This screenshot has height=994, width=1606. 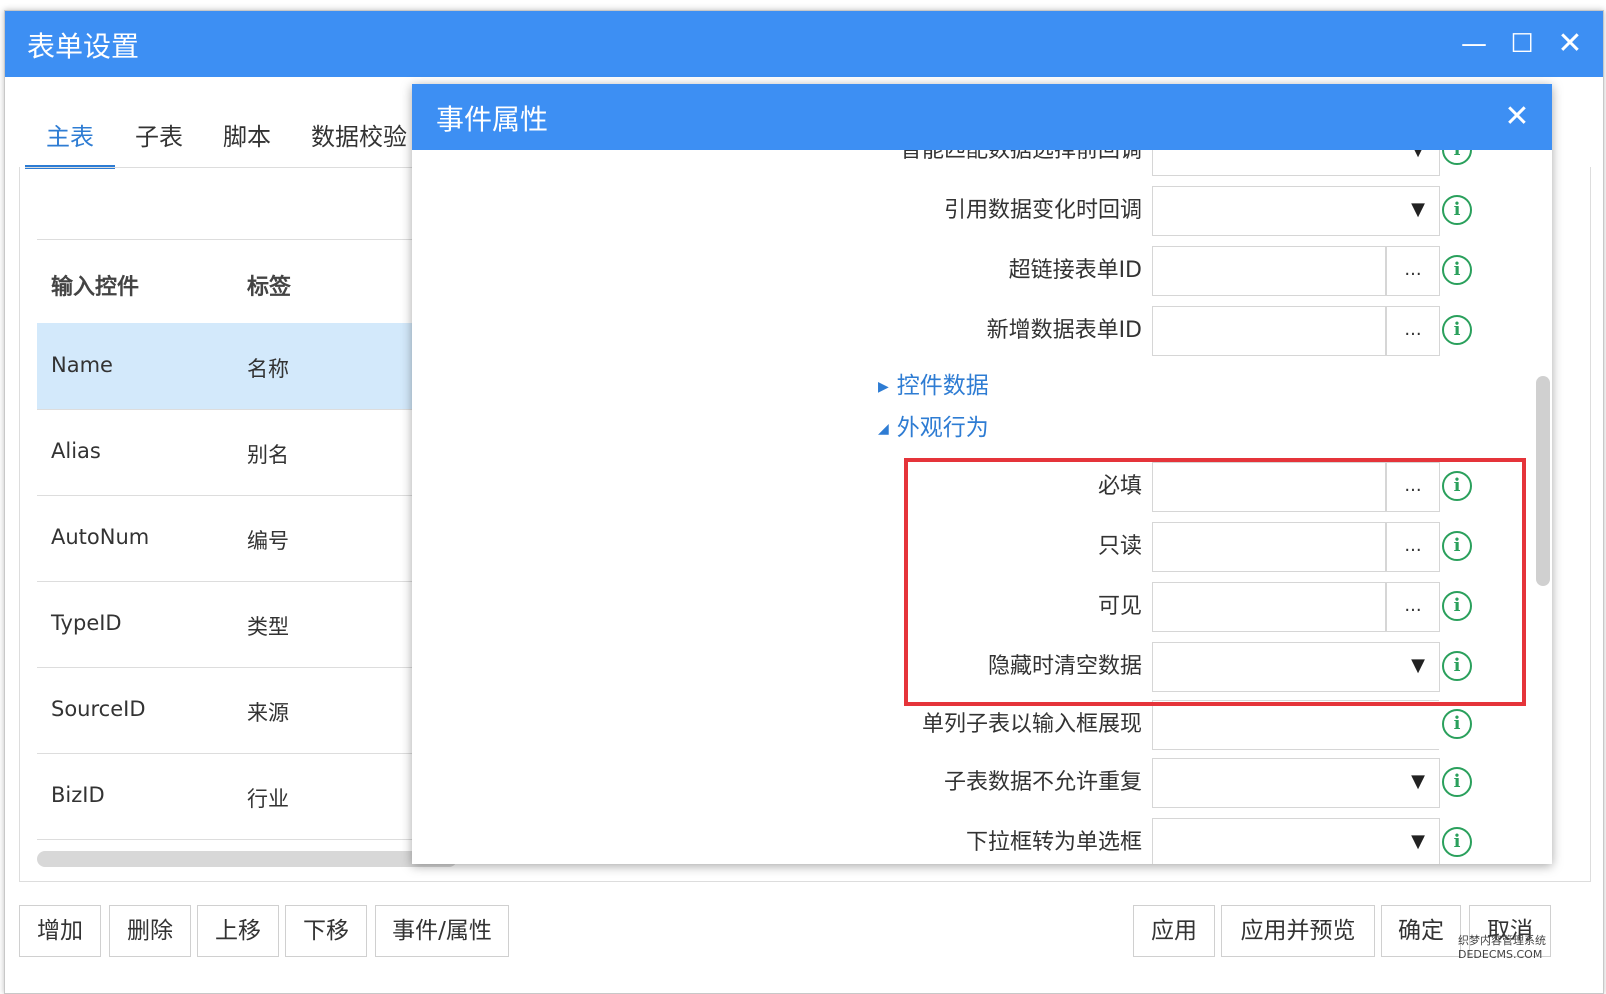 What do you see at coordinates (269, 287) in the screenshot?
I see `header-label: 标签` at bounding box center [269, 287].